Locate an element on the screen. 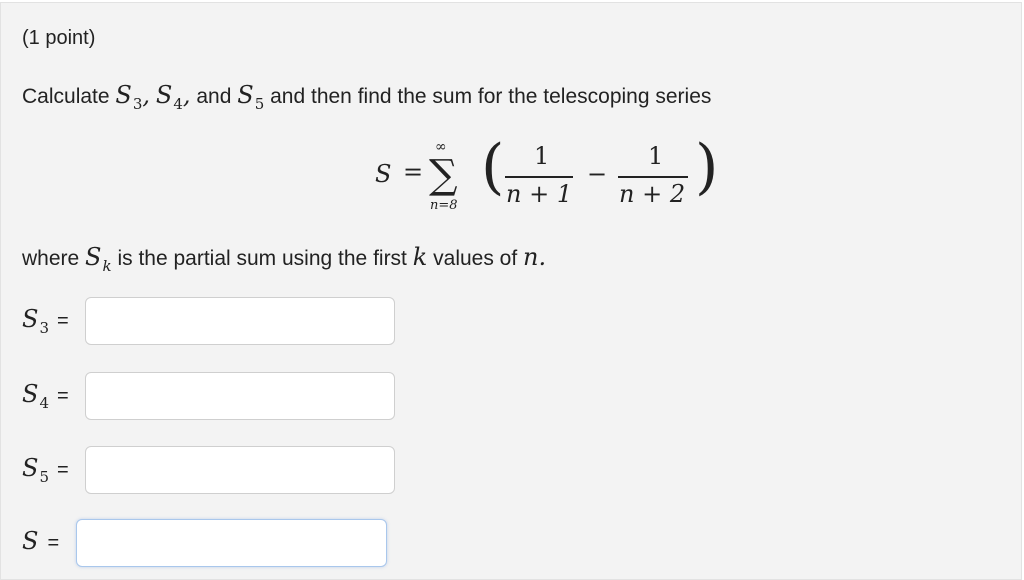  answer-input-s is located at coordinates (231, 543).